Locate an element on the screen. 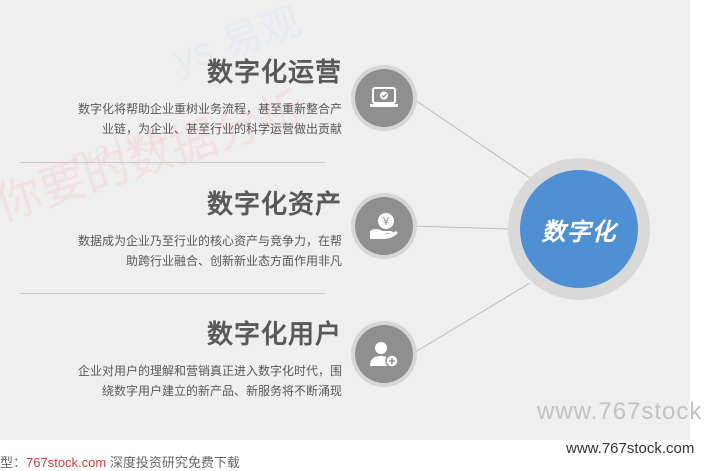 Image resolution: width=707 pixels, height=471 pixels. yuan-hand-icon: ¥ is located at coordinates (384, 226).